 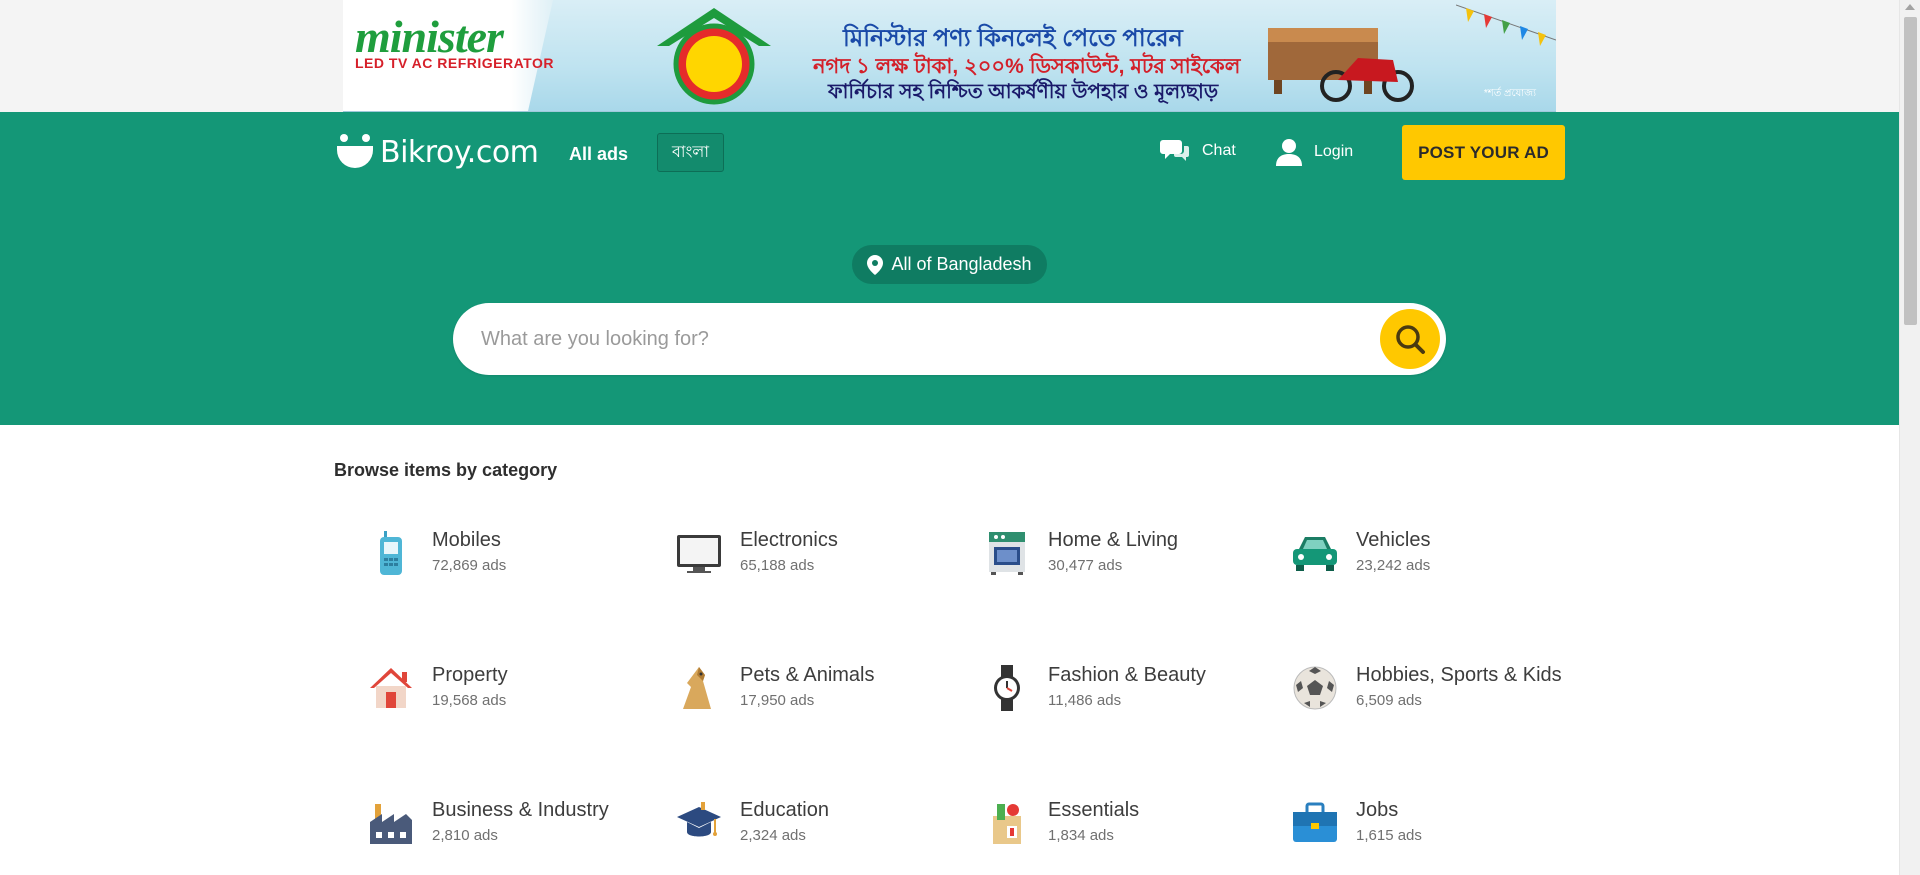 What do you see at coordinates (807, 675) in the screenshot?
I see `category-name: Pets & Animals` at bounding box center [807, 675].